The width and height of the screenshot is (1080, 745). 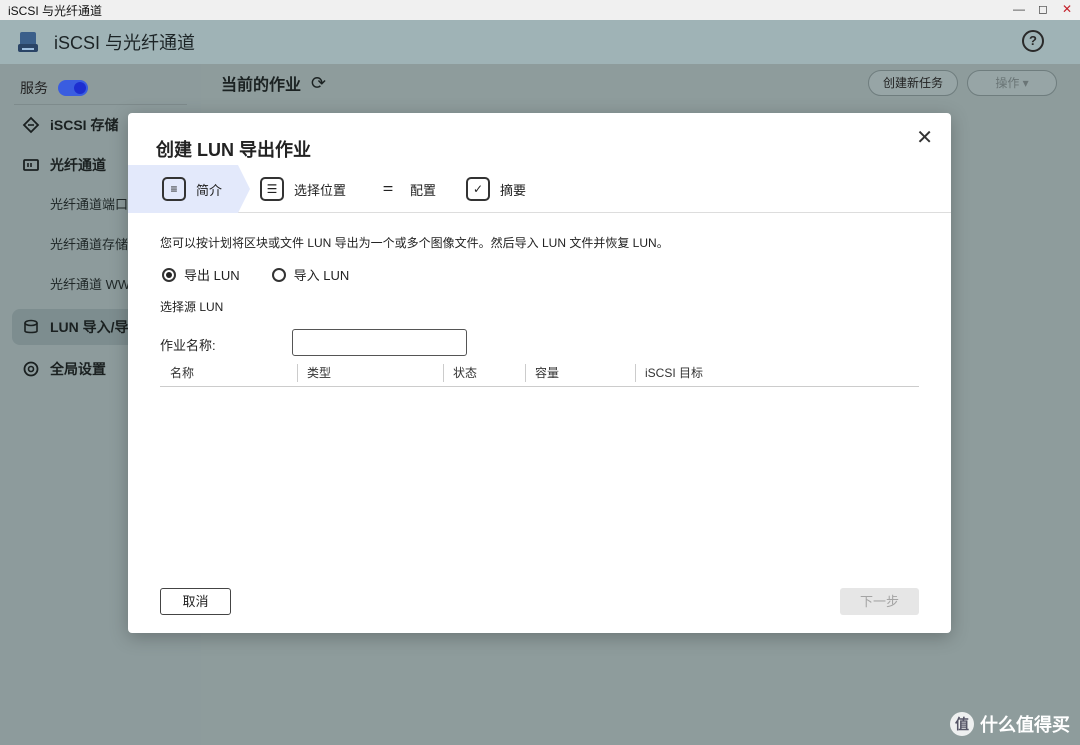 I want to click on radio-label: 导出 LUN, so click(x=212, y=275).